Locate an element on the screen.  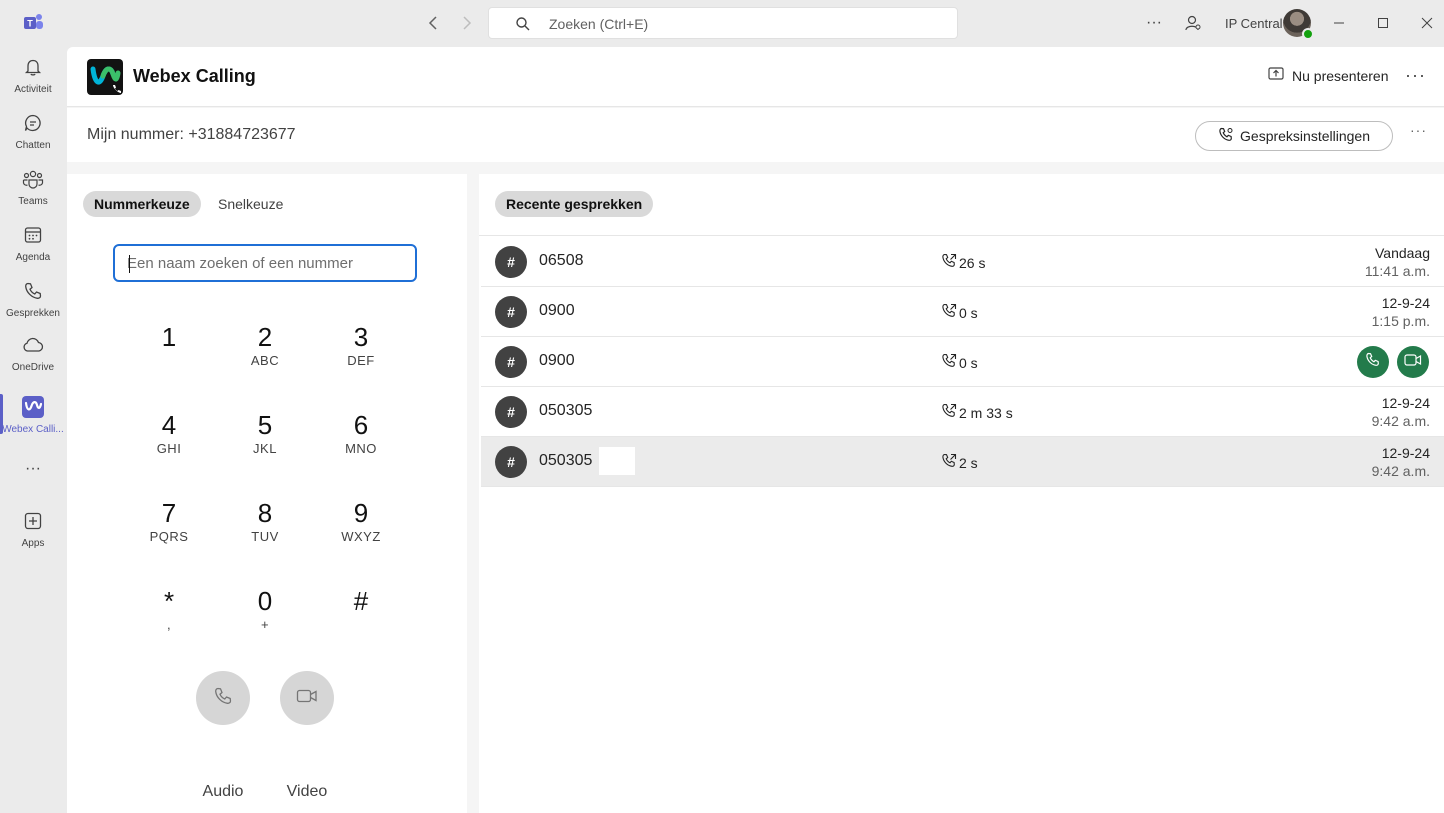
tab-nummerkeuze: Nummerkeuze is located at coordinates (142, 204).